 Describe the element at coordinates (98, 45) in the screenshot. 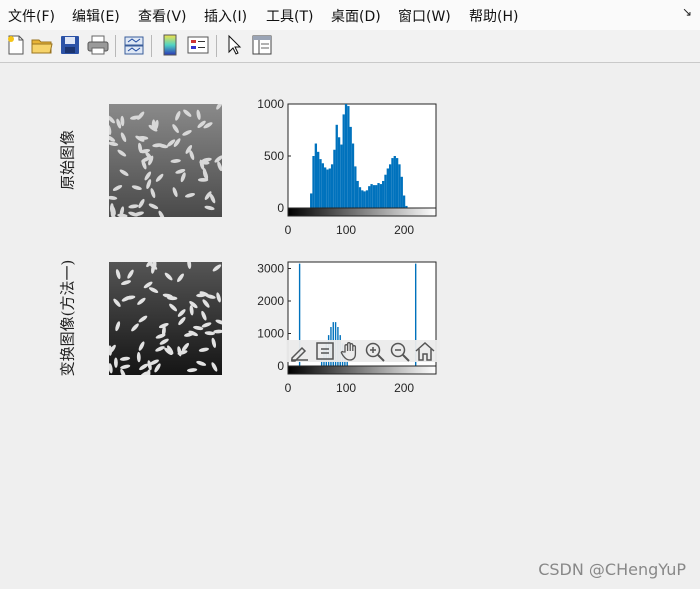

I see `print-icon` at that location.